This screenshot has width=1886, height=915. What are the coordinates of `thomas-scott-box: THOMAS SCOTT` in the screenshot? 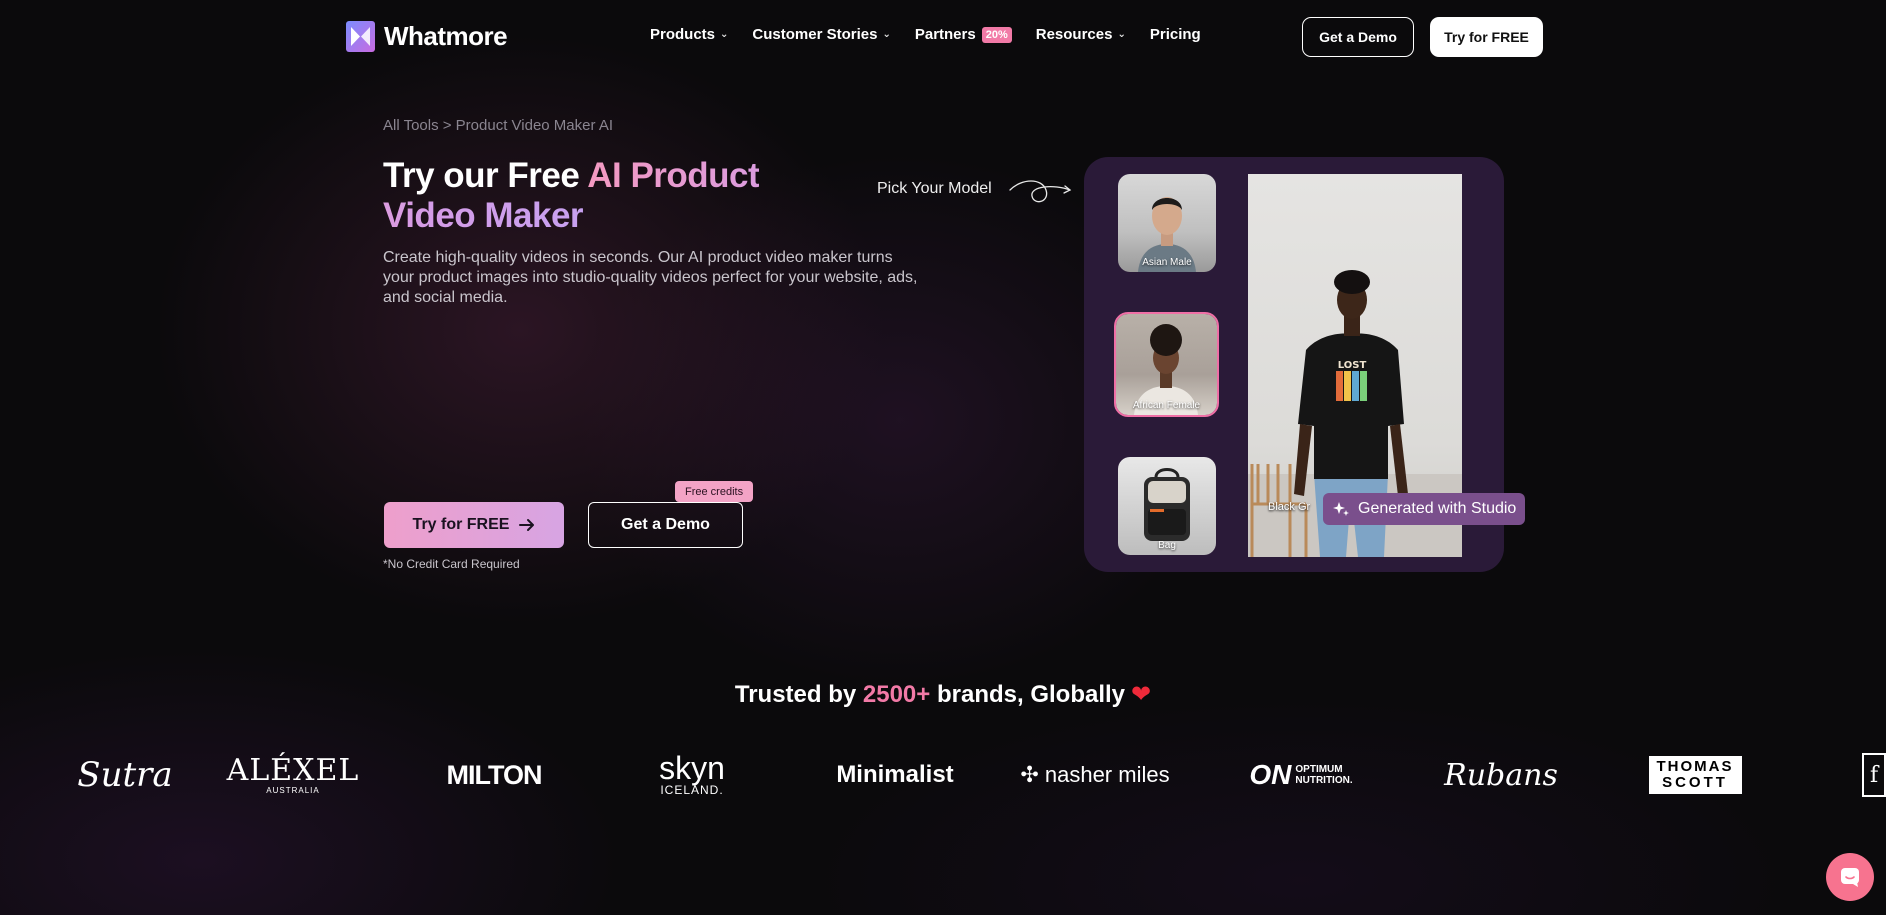 It's located at (1695, 775).